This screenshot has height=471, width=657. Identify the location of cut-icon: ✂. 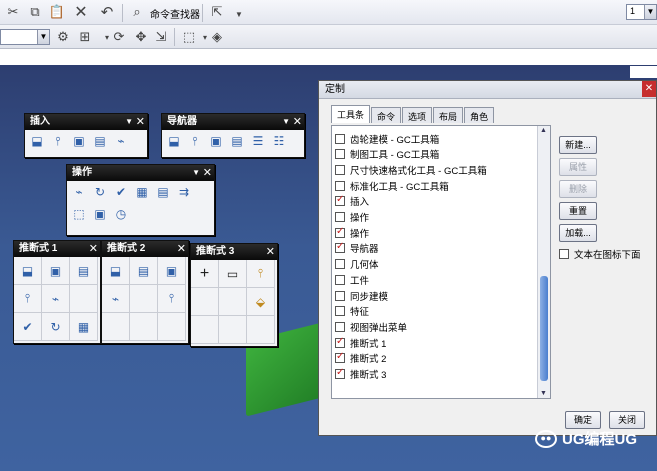
(13, 12).